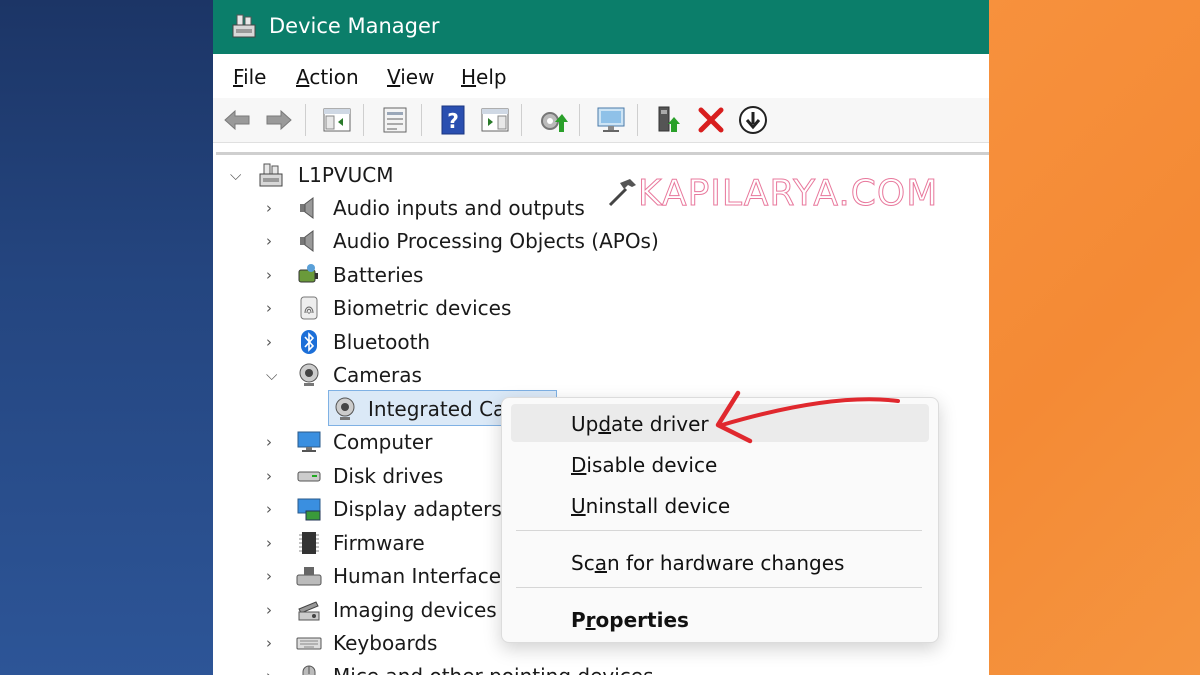  What do you see at coordinates (416, 175) in the screenshot?
I see `tree-root-node: ⌵ L1PVUCM` at bounding box center [416, 175].